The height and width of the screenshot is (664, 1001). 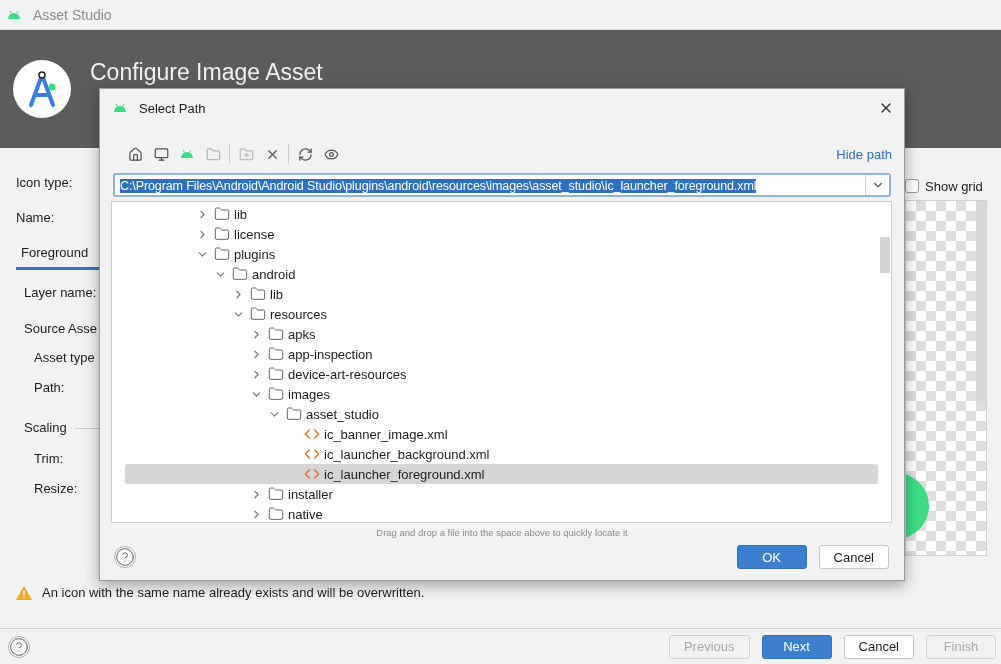 I want to click on form-label: Icon type:, so click(x=44, y=182).